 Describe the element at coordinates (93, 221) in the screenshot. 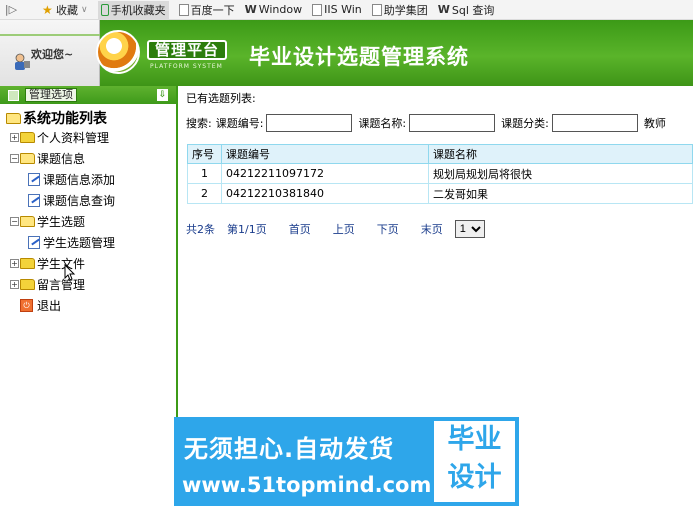

I see `sidebar-item-student-select: − 学生选题` at that location.